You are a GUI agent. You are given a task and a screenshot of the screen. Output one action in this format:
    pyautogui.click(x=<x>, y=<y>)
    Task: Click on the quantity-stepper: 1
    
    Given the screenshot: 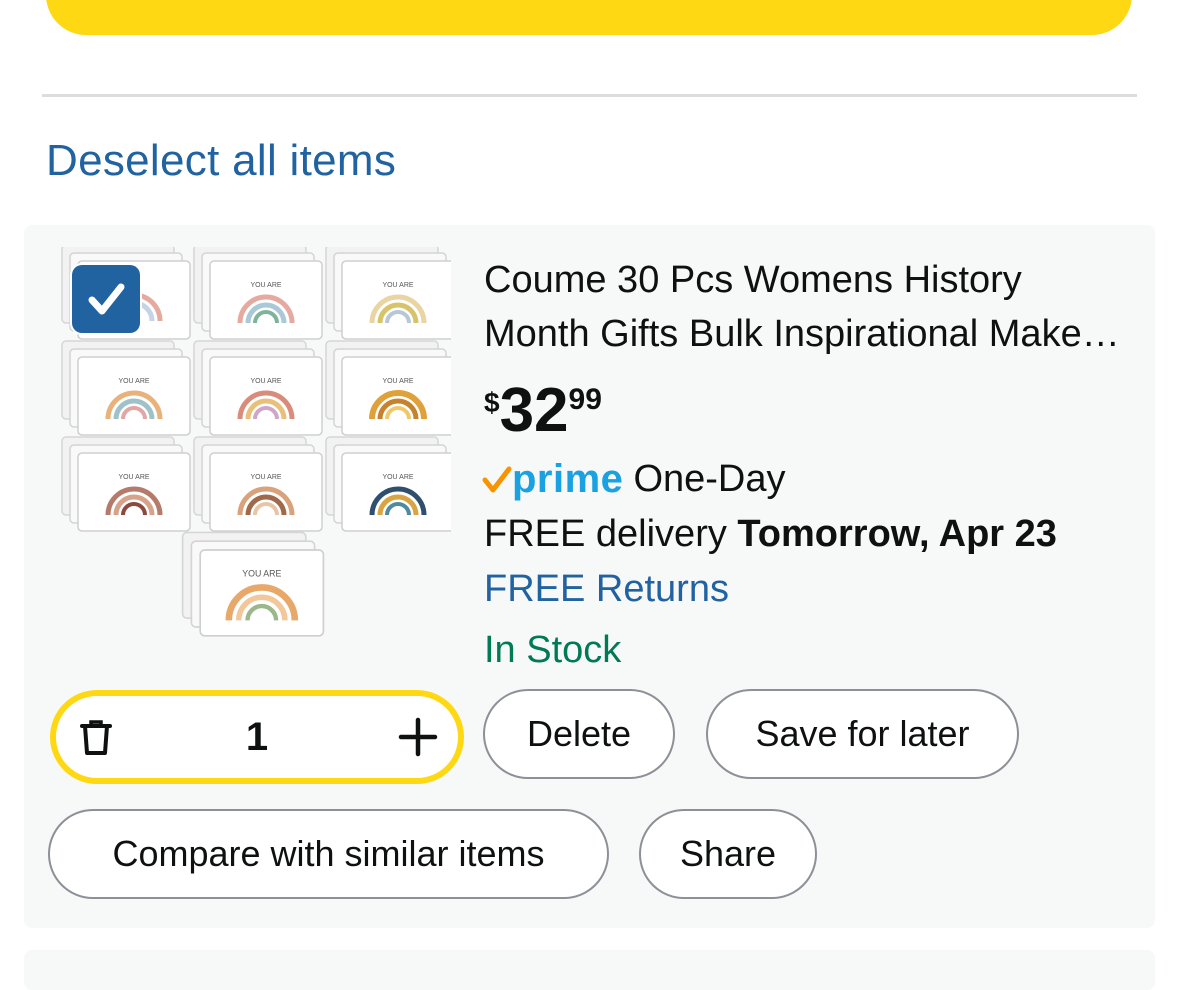 What is the action you would take?
    pyautogui.click(x=257, y=737)
    